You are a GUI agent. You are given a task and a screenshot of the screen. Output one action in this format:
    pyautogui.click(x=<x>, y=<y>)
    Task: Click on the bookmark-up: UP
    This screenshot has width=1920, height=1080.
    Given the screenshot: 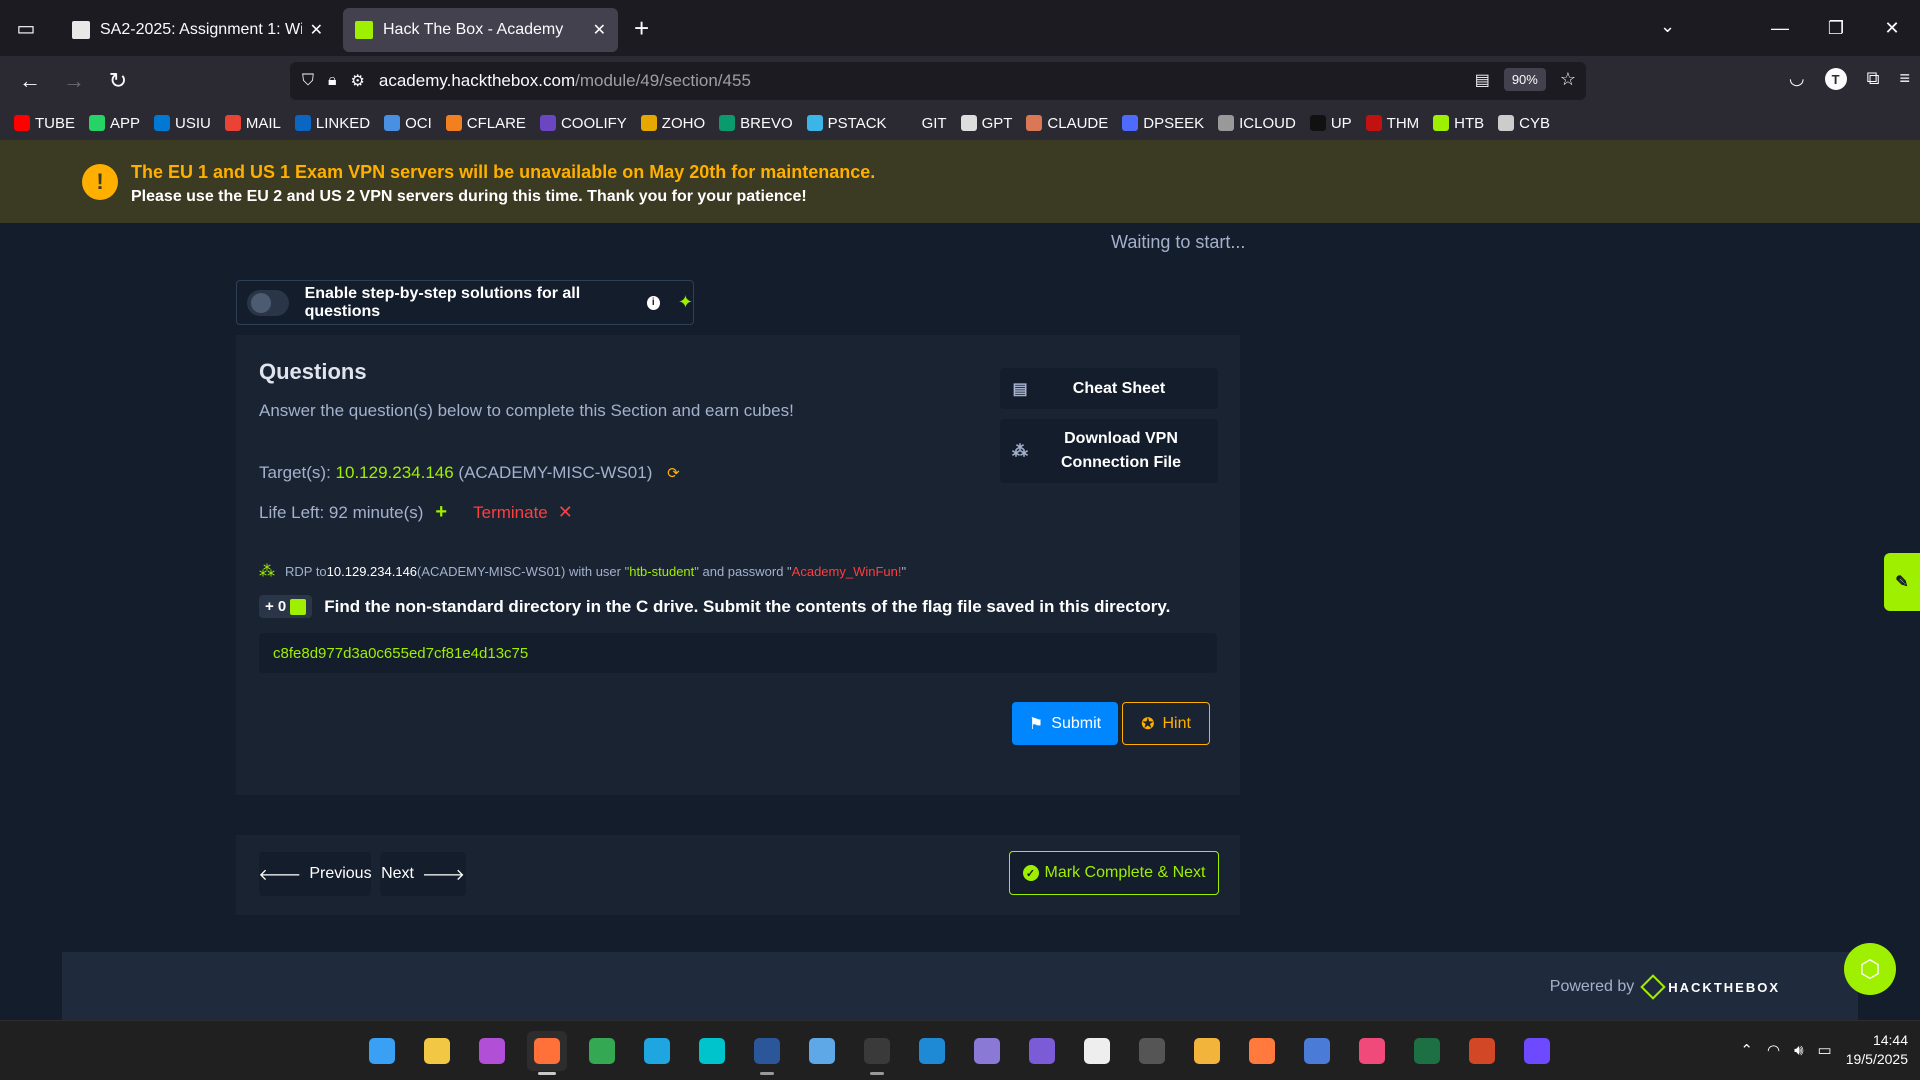 What is the action you would take?
    pyautogui.click(x=1330, y=123)
    